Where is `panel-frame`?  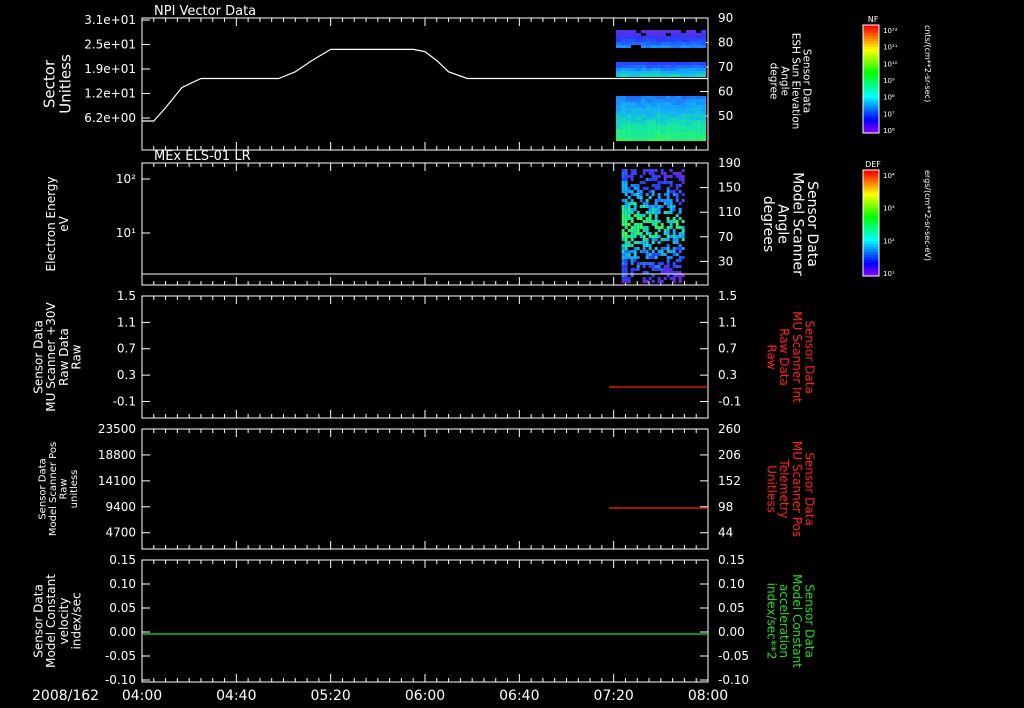 panel-frame is located at coordinates (425, 621).